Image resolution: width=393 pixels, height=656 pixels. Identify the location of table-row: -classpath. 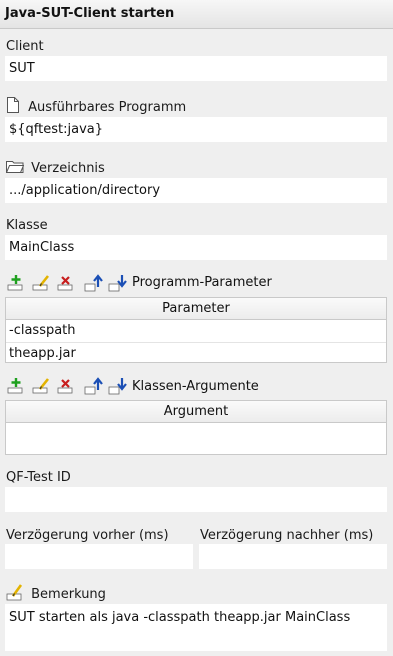
(196, 331).